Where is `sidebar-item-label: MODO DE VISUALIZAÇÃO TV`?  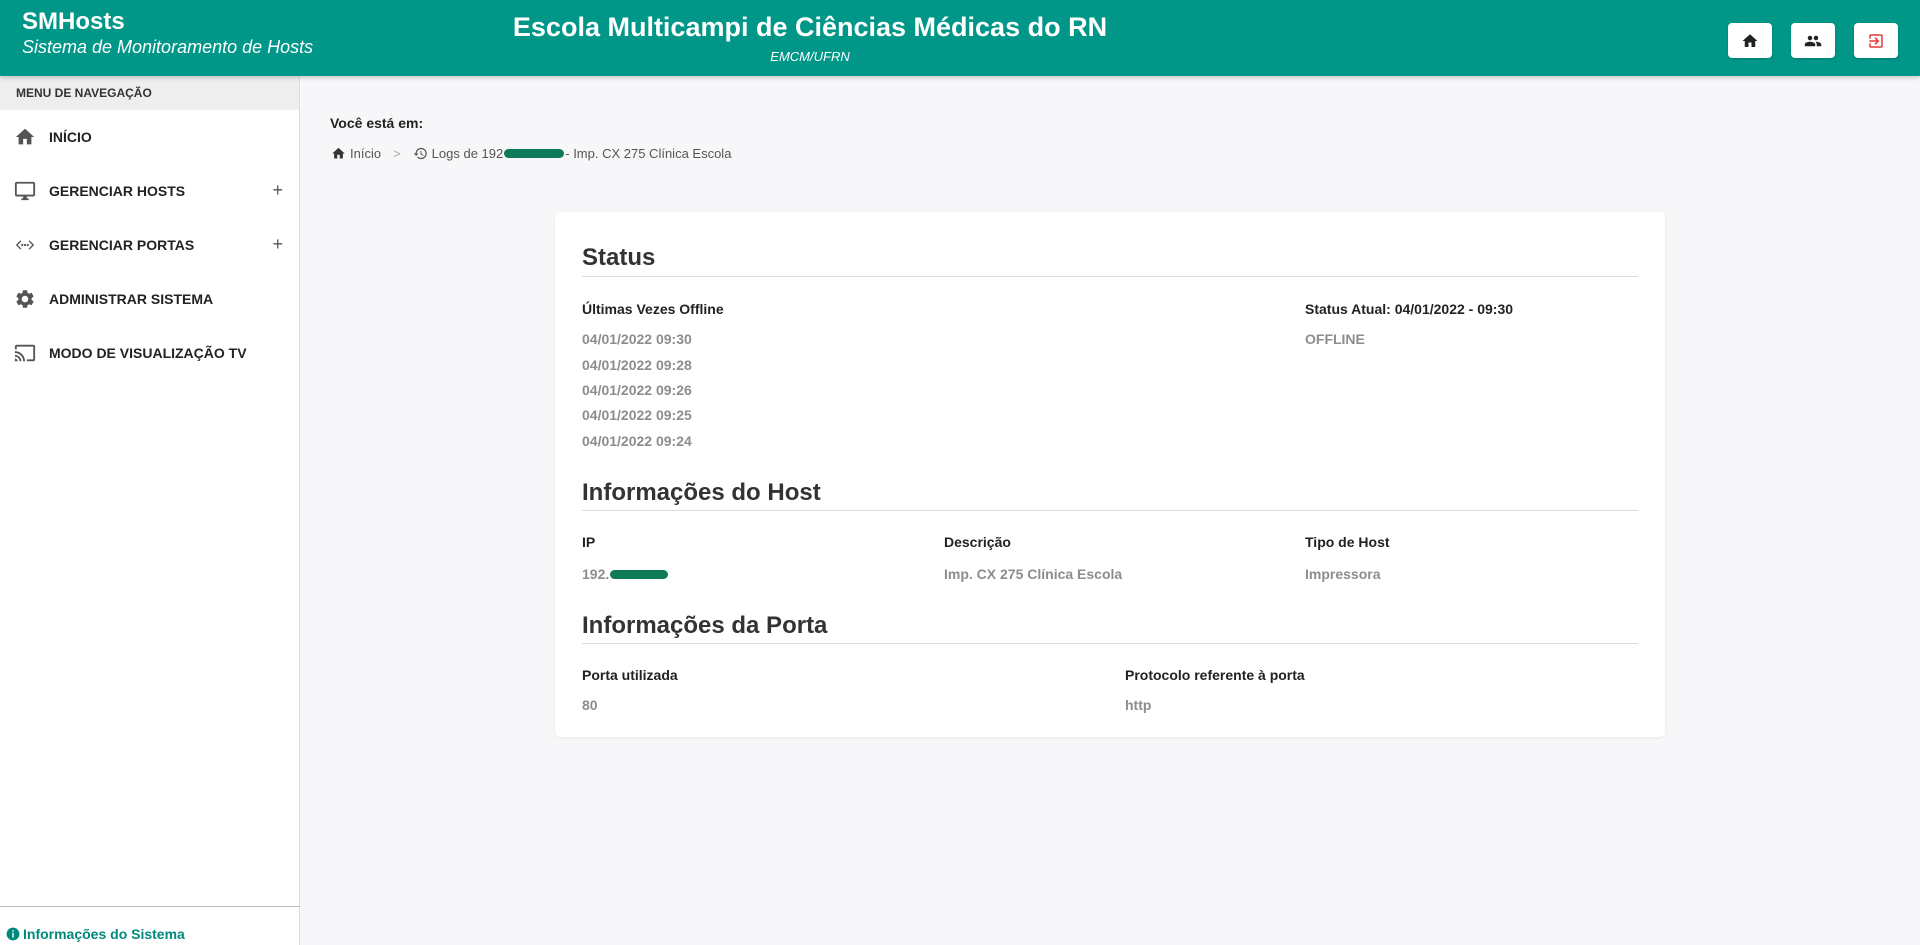
sidebar-item-label: MODO DE VISUALIZAÇÃO TV is located at coordinates (148, 353).